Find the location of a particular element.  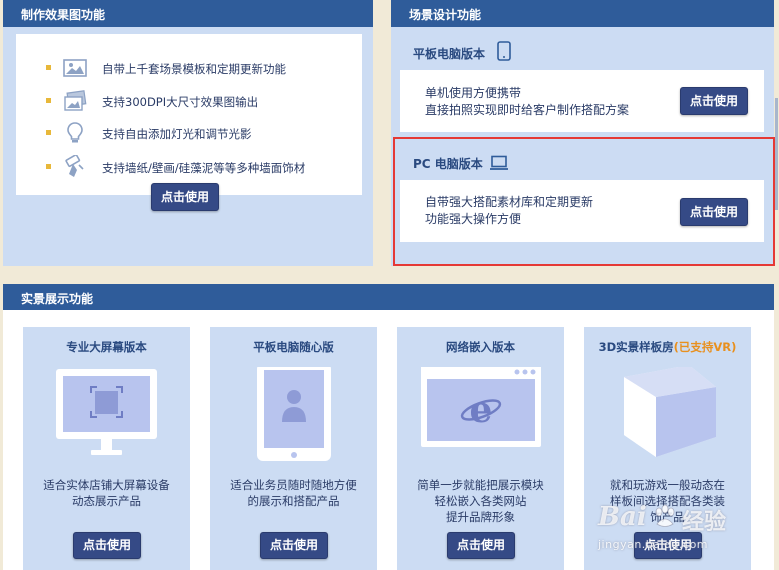

feature-text: 自带上千套场景模板和定期更新功能 is located at coordinates (194, 69).